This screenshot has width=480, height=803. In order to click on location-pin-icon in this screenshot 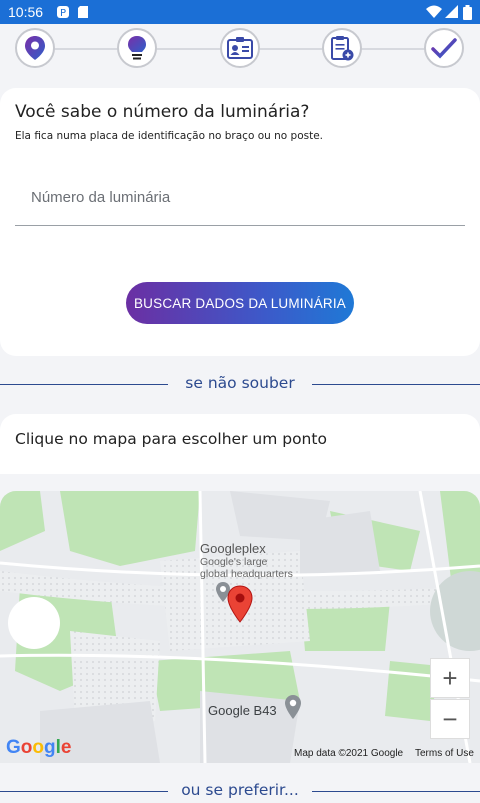, I will do `click(35, 48)`.